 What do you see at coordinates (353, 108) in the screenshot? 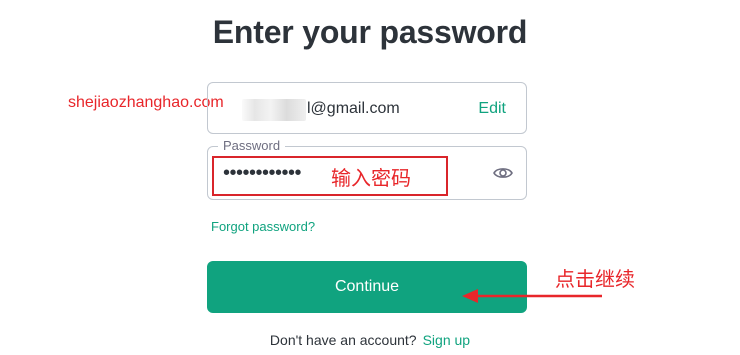
I see `email-value: l@gmail.com` at bounding box center [353, 108].